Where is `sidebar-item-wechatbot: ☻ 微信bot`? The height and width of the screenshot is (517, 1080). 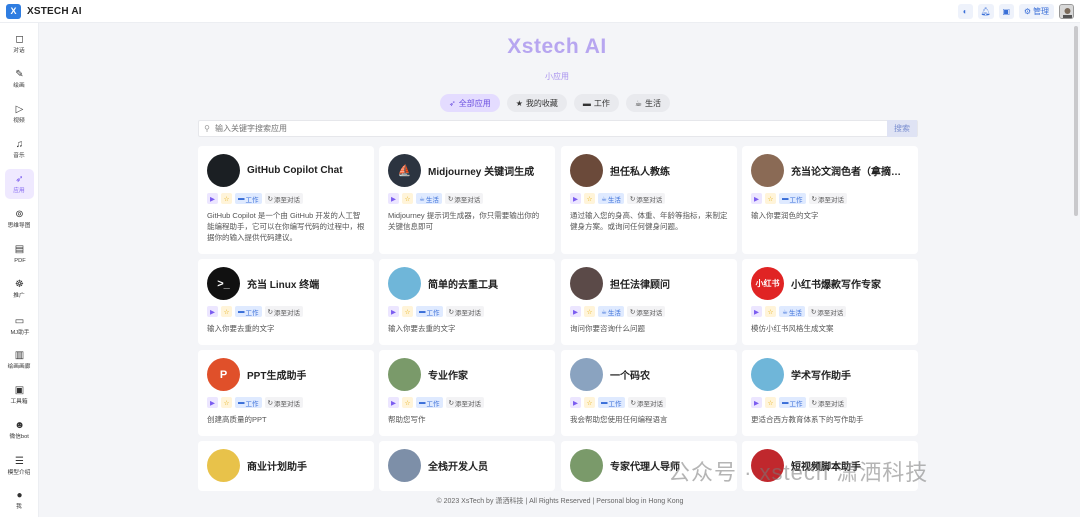 sidebar-item-wechatbot: ☻ 微信bot is located at coordinates (19, 430).